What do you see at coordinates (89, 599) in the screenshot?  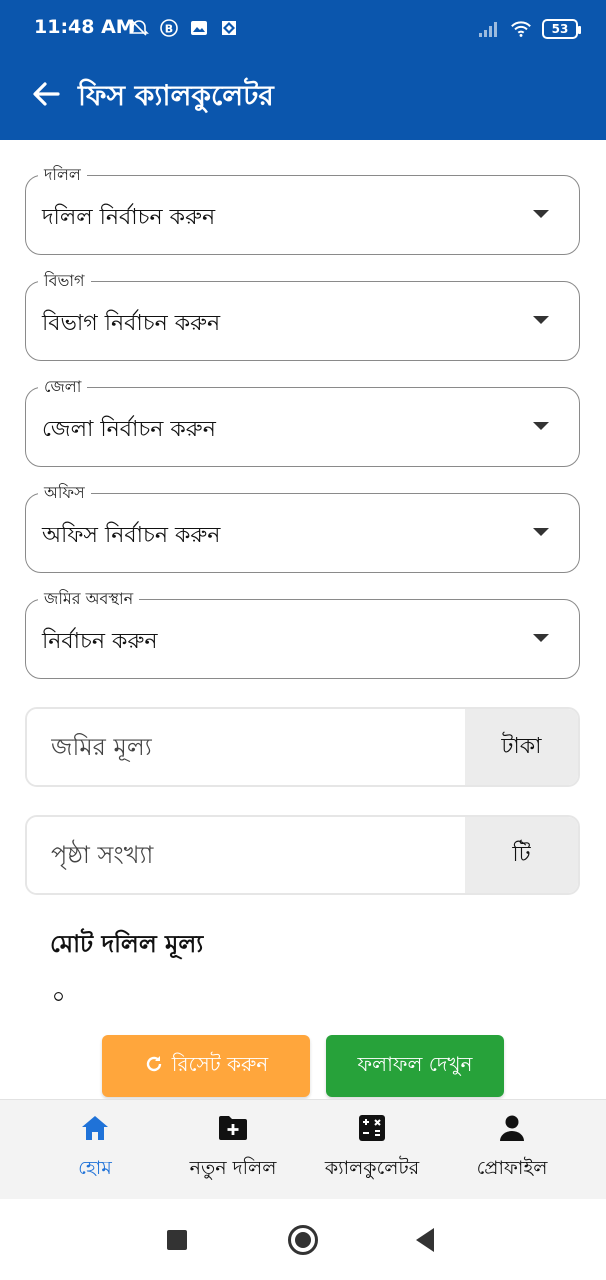 I see `land-location-label: জমির অবস্থান` at bounding box center [89, 599].